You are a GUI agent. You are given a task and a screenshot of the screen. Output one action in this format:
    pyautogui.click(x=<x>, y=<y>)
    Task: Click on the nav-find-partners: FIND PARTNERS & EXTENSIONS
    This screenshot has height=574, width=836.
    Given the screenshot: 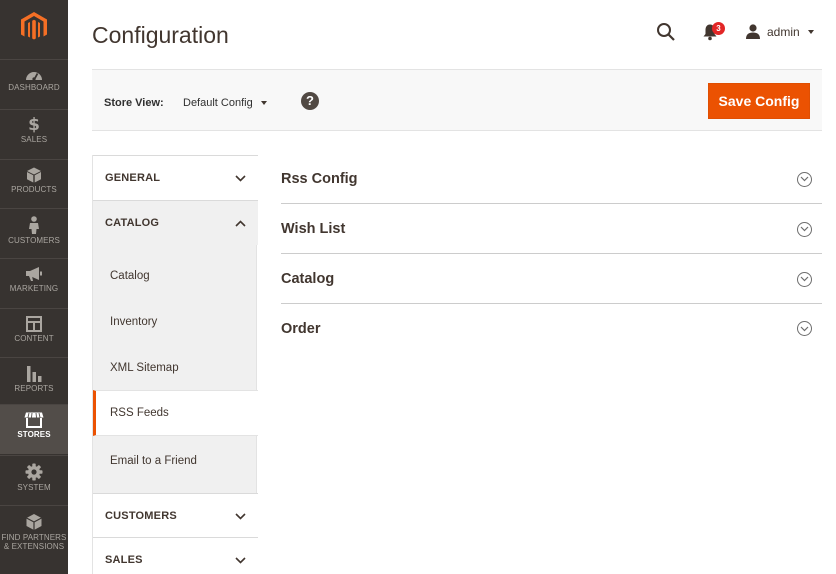 What is the action you would take?
    pyautogui.click(x=34, y=536)
    